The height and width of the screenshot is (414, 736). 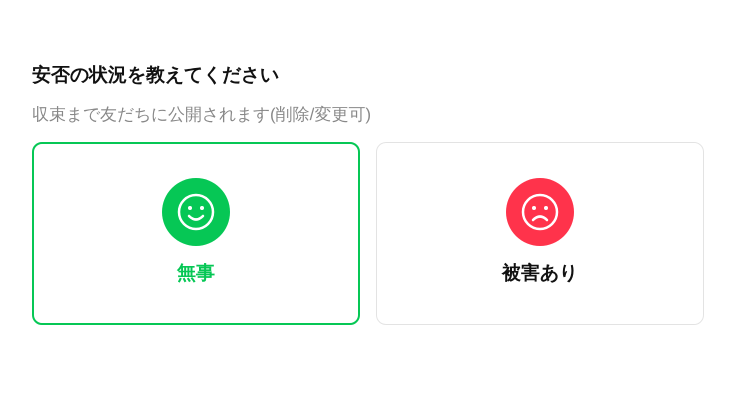 What do you see at coordinates (156, 76) in the screenshot?
I see `title: 安否の状況を教えてください` at bounding box center [156, 76].